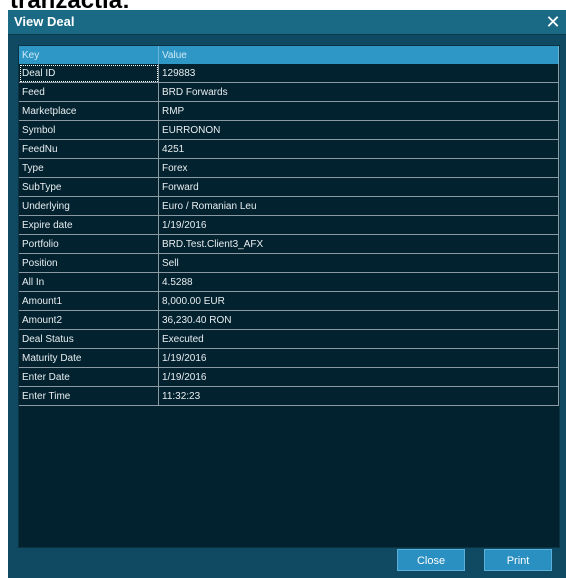  What do you see at coordinates (89, 225) in the screenshot?
I see `row-key-cell: Expire date` at bounding box center [89, 225].